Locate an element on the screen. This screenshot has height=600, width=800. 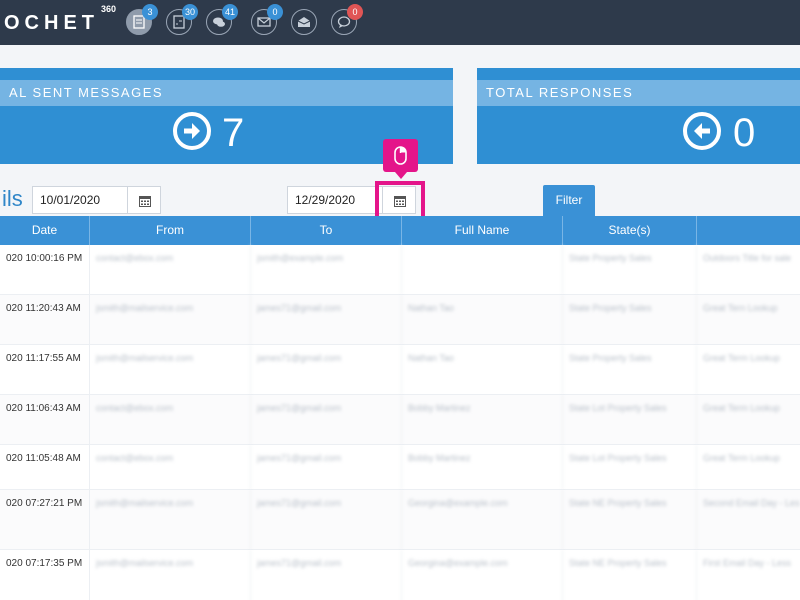
column-header-extra is located at coordinates (748, 230).